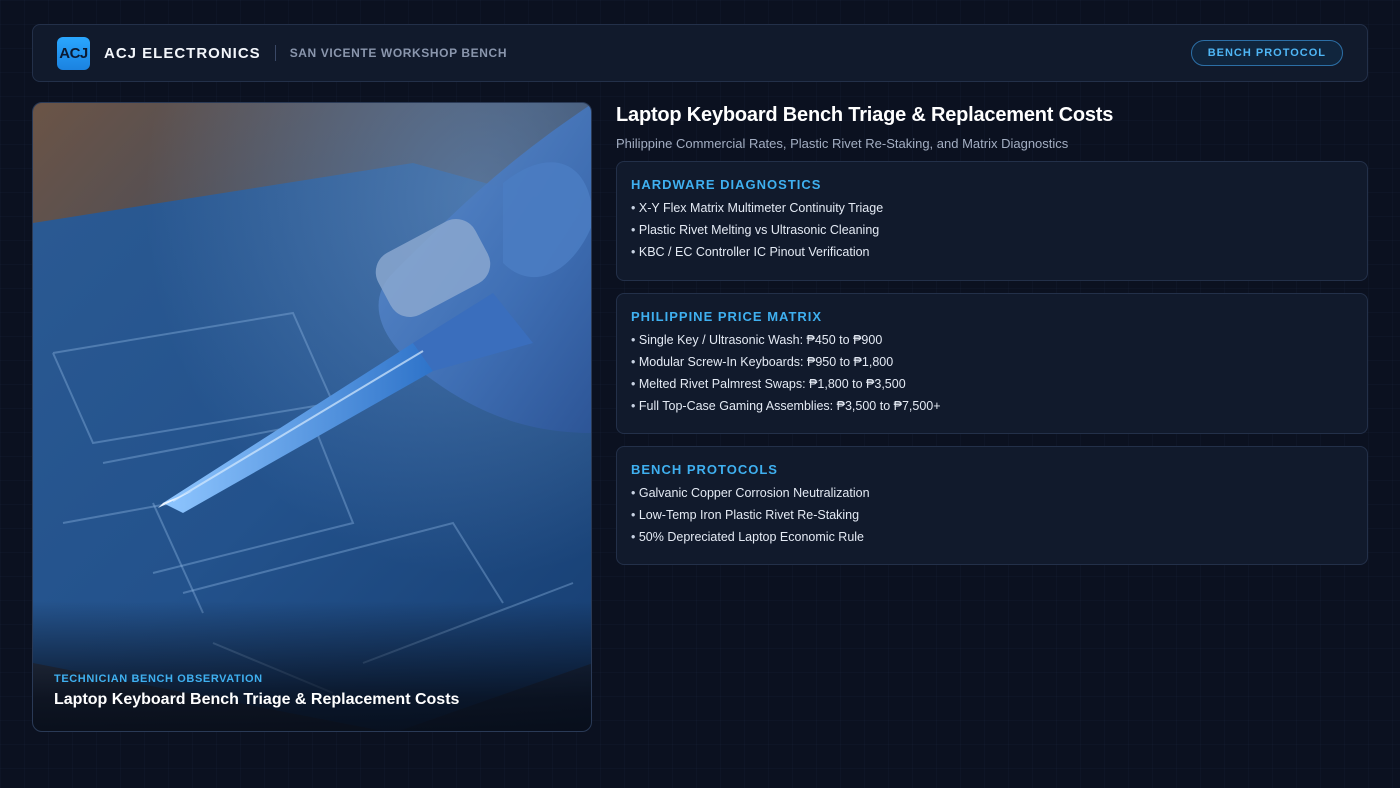 The image size is (1400, 788). I want to click on brand-name: ACJ ELECTRONICS, so click(182, 53).